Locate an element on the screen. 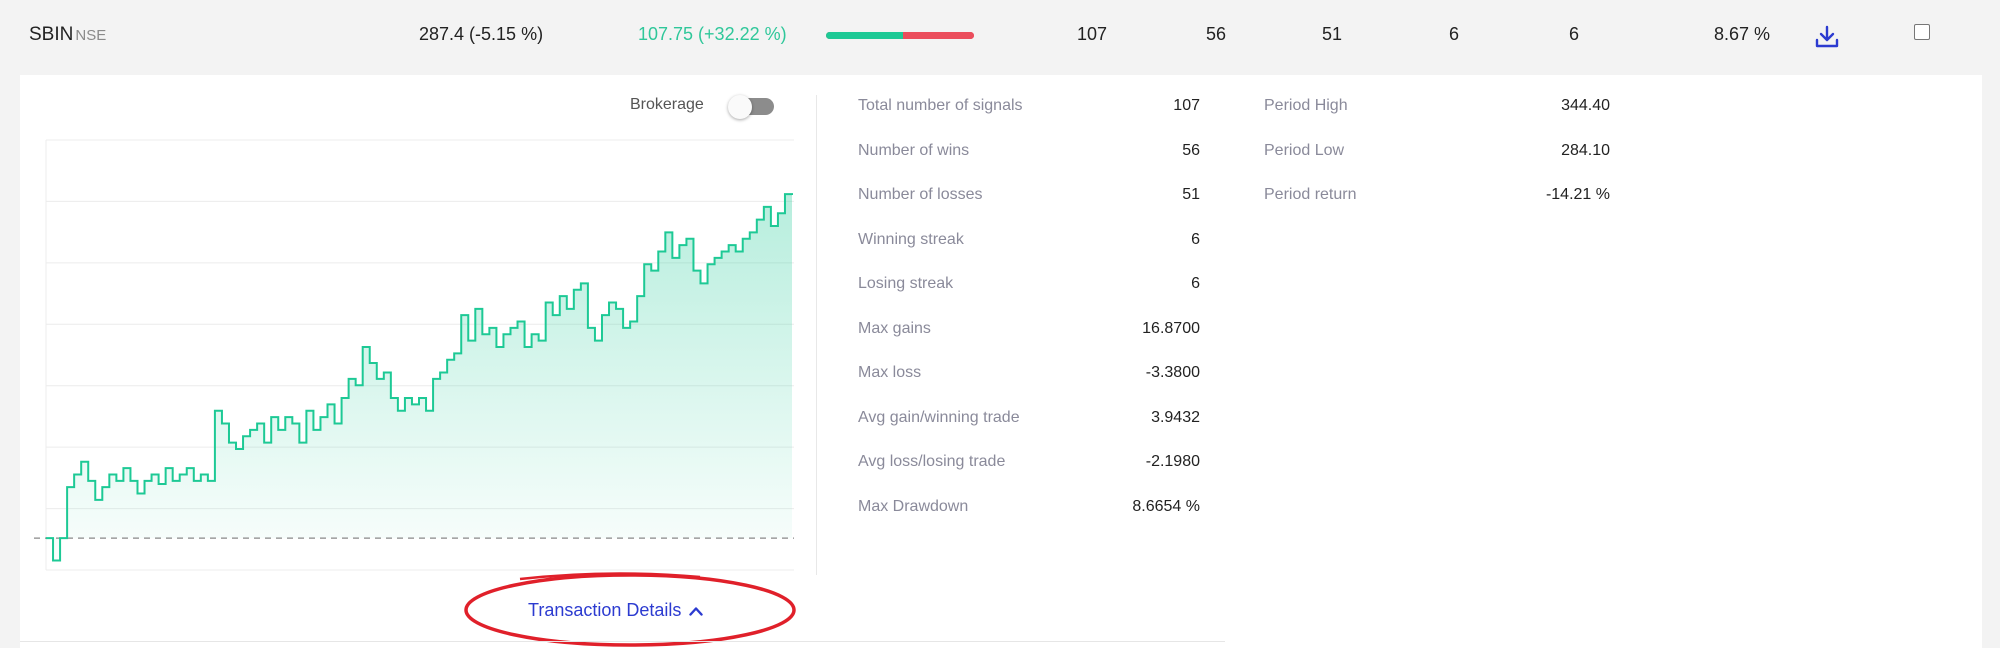  stat-value: 56 is located at coordinates (1191, 150).